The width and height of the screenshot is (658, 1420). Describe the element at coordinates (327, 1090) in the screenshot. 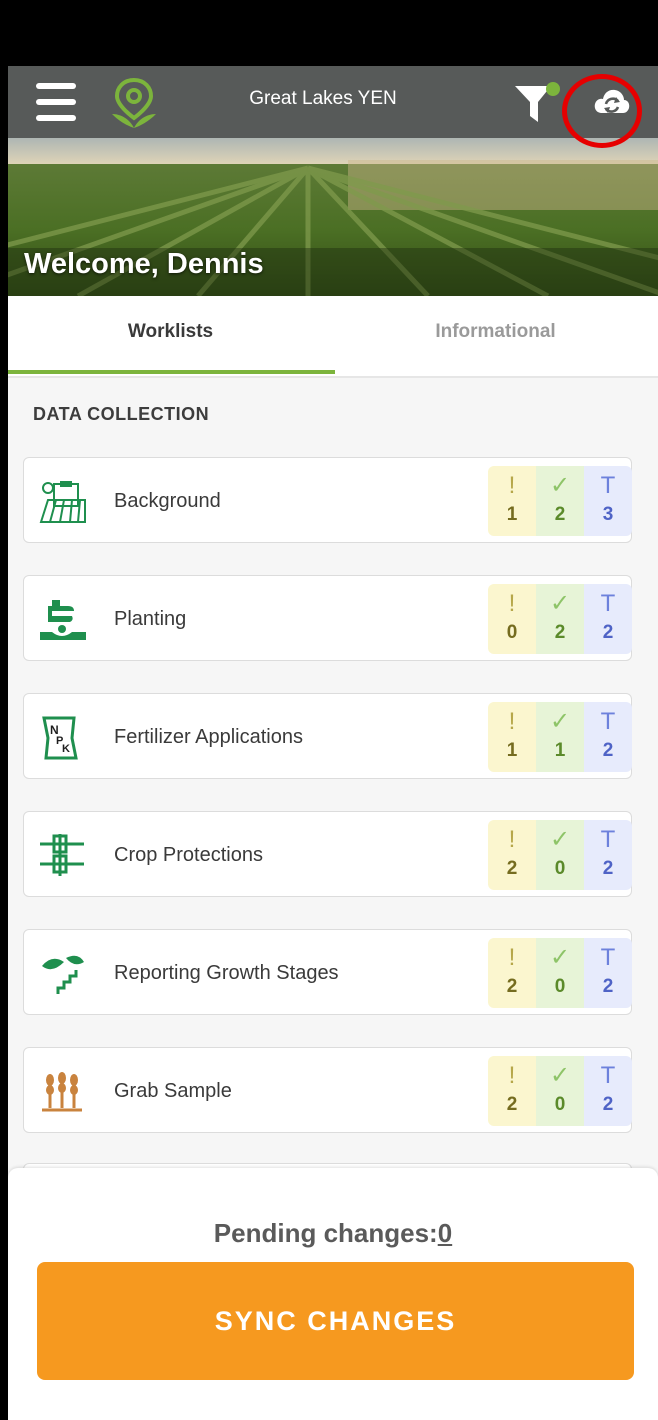

I see `worklist-card-grab-sample: Grab Sample ! 2 ✓ 0 T2` at that location.